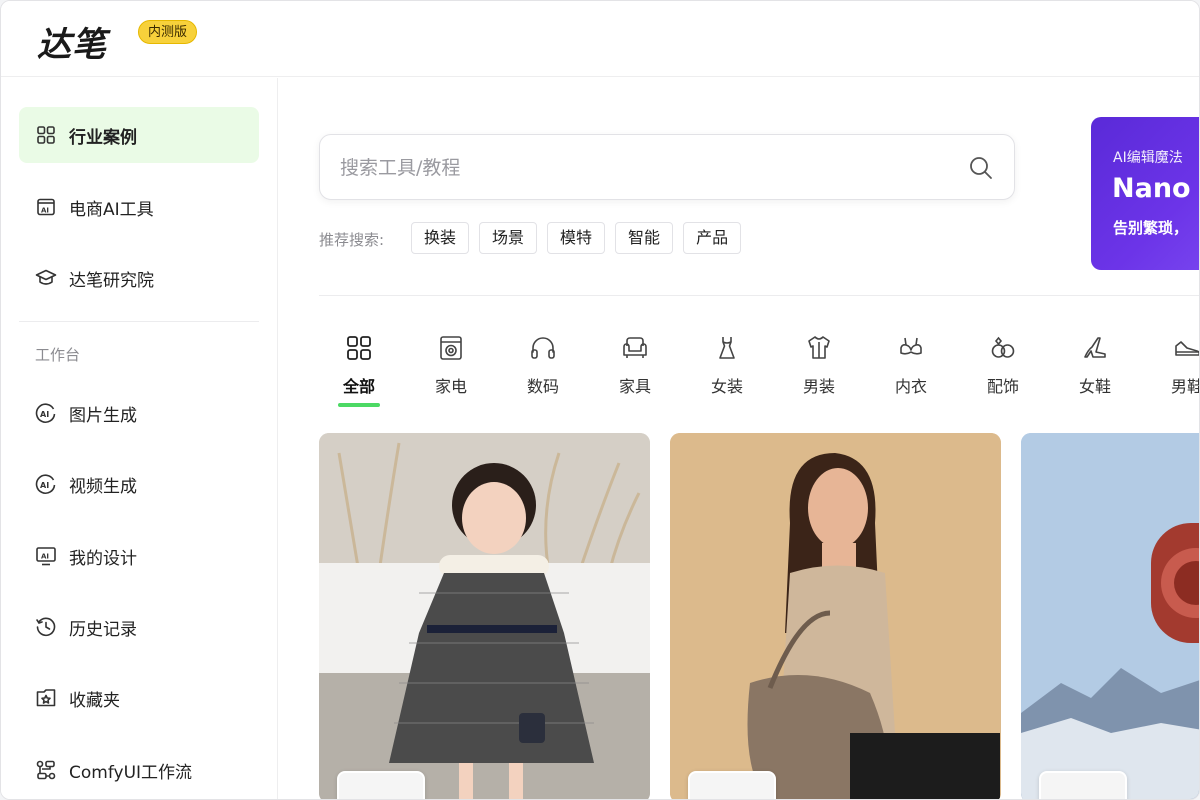 The image size is (1200, 800). Describe the element at coordinates (640, 168) in the screenshot. I see `search-input` at that location.